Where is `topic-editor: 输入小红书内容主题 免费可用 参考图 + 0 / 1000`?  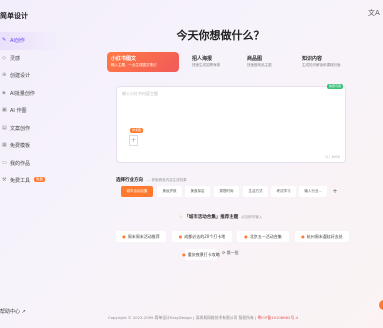 topic-editor: 输入小红书内容主题 免费可用 参考图 + 0 / 1000 is located at coordinates (231, 123).